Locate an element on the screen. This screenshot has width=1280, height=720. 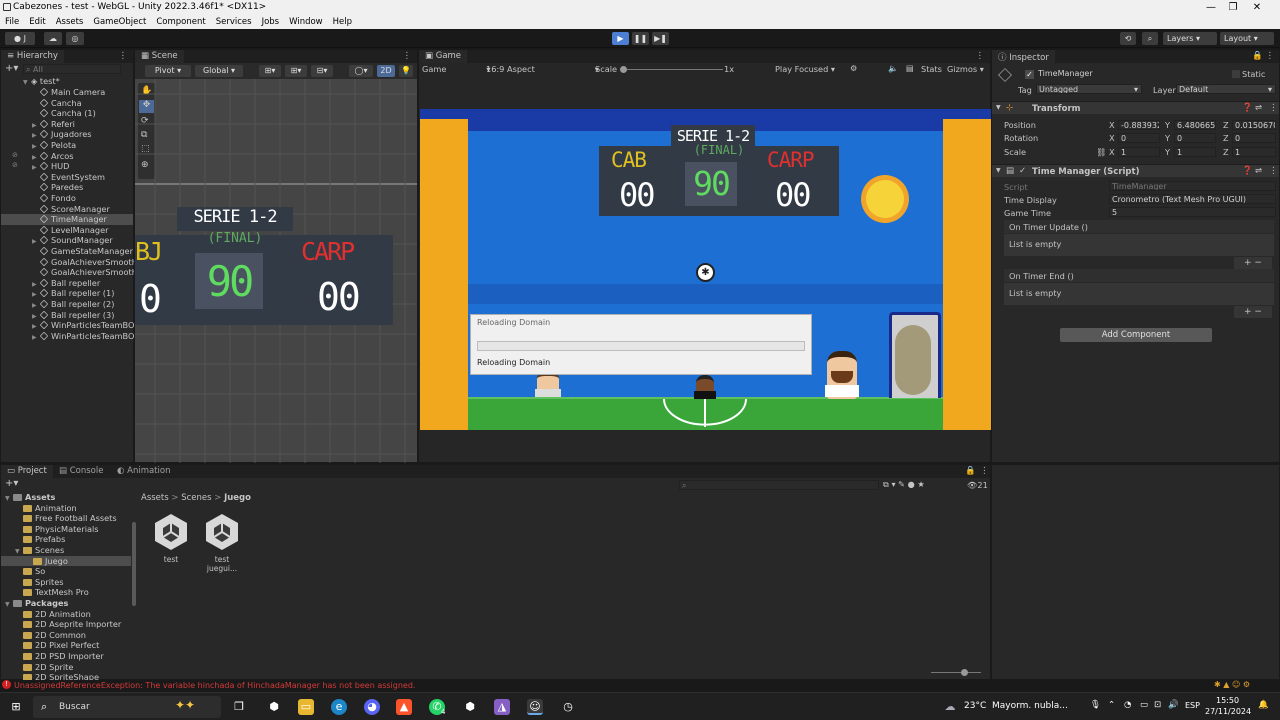
icon-size-slider-thumb is located at coordinates (964, 672).